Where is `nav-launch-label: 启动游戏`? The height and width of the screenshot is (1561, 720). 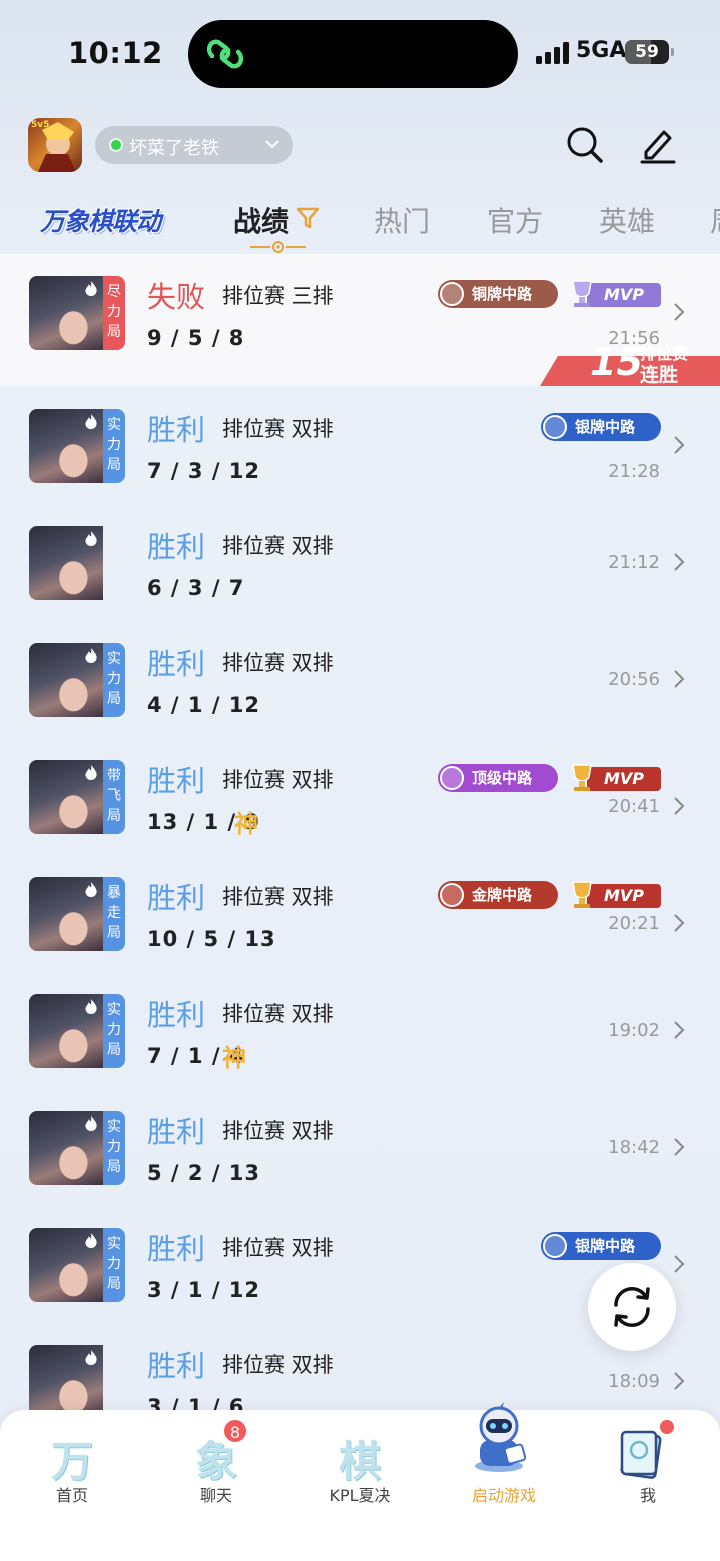 nav-launch-label: 启动游戏 is located at coordinates (503, 1495).